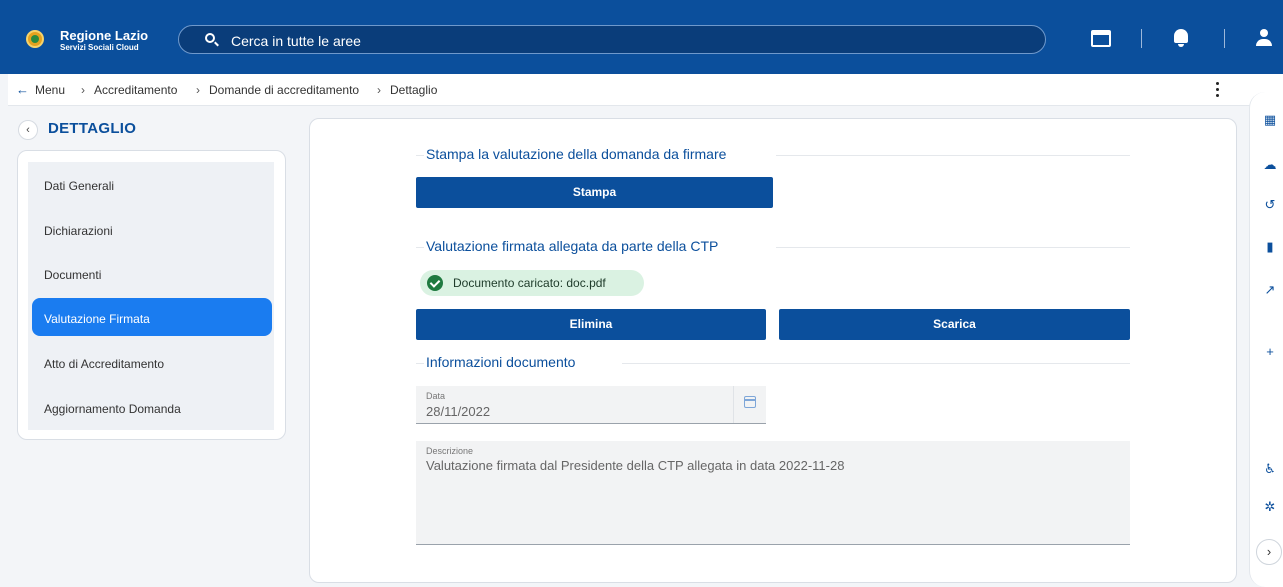  What do you see at coordinates (1101, 38) in the screenshot?
I see `window-icon` at bounding box center [1101, 38].